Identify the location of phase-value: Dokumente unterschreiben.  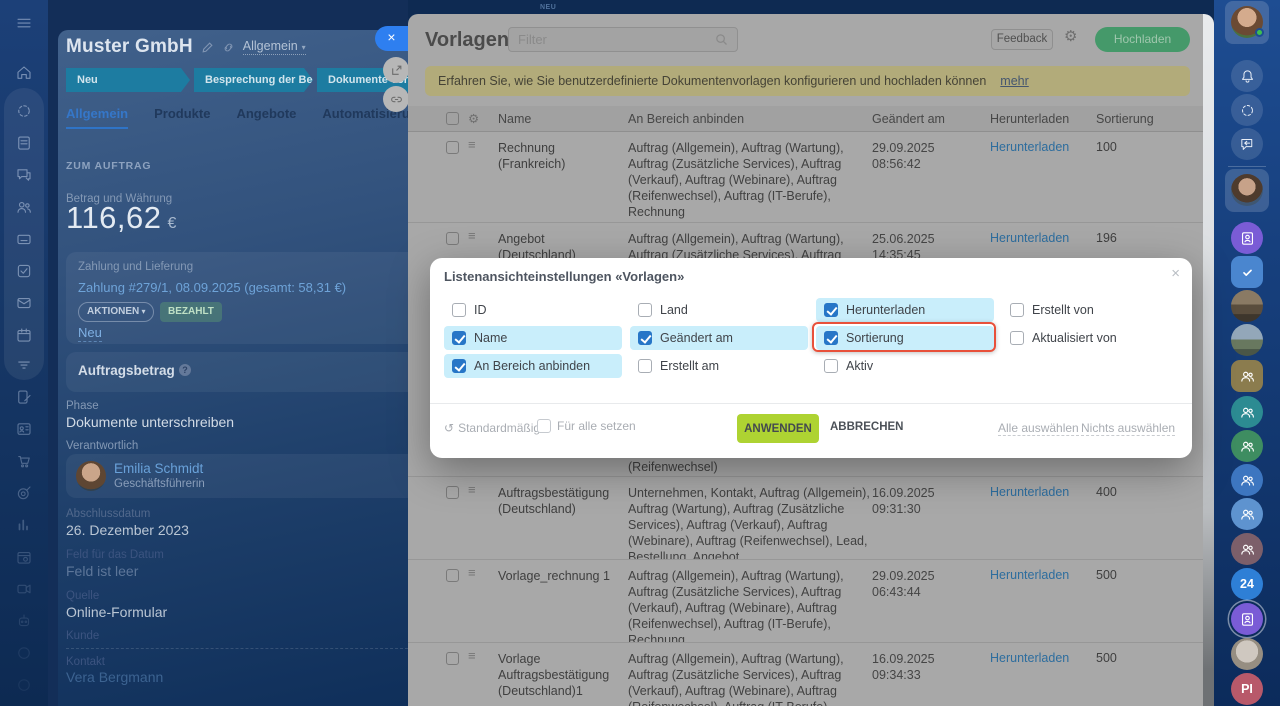
(150, 422).